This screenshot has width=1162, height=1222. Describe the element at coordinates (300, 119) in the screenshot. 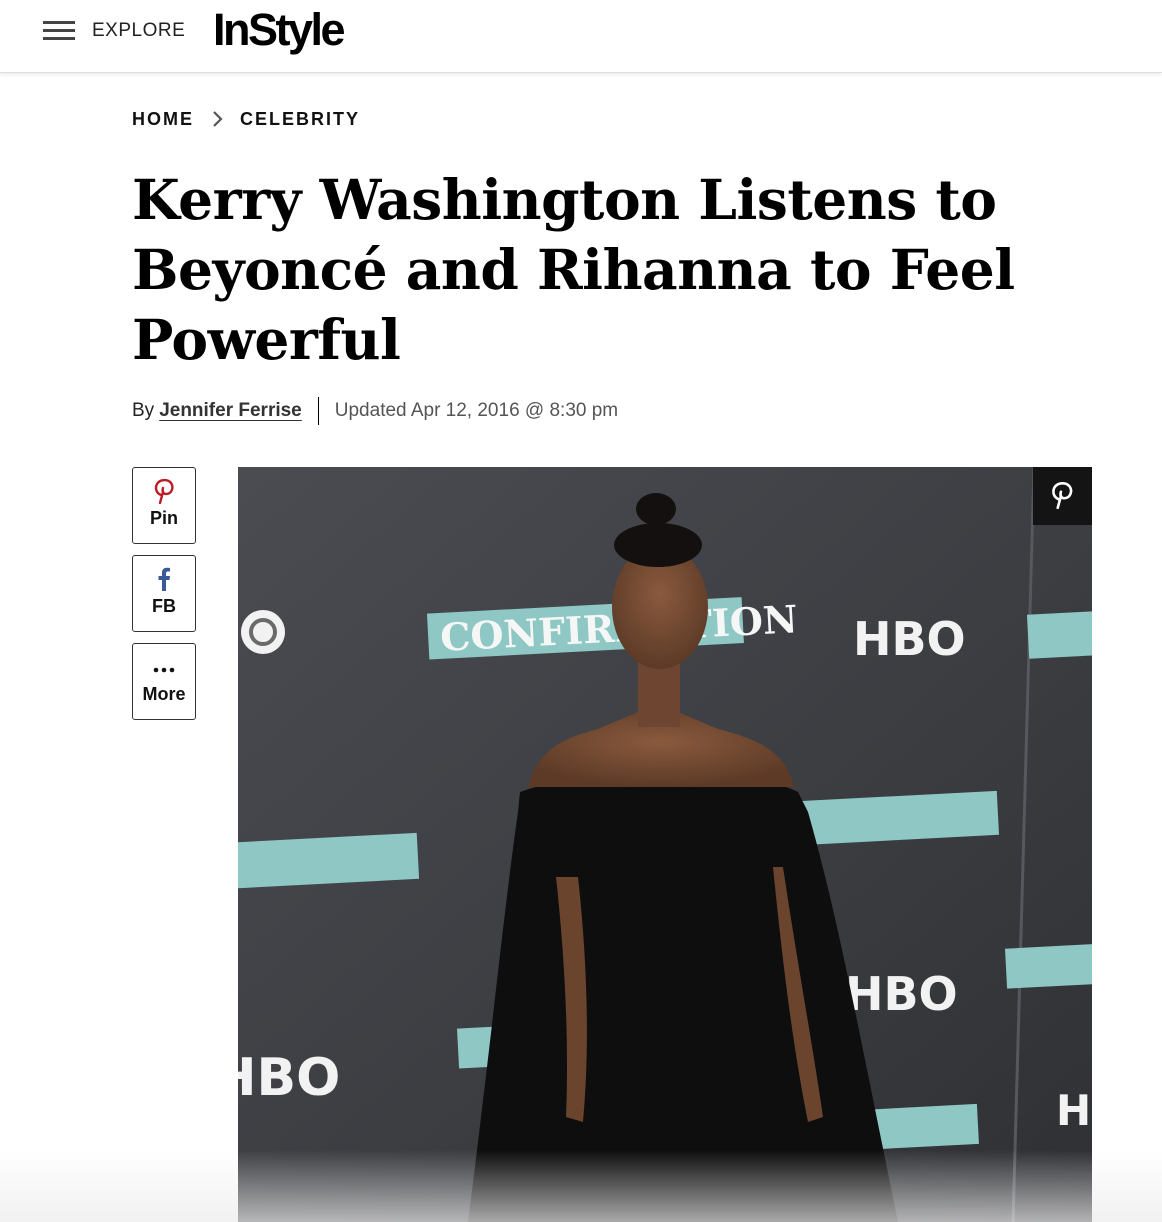

I see `breadcrumb-celebrity-link: CELEBRITY` at that location.